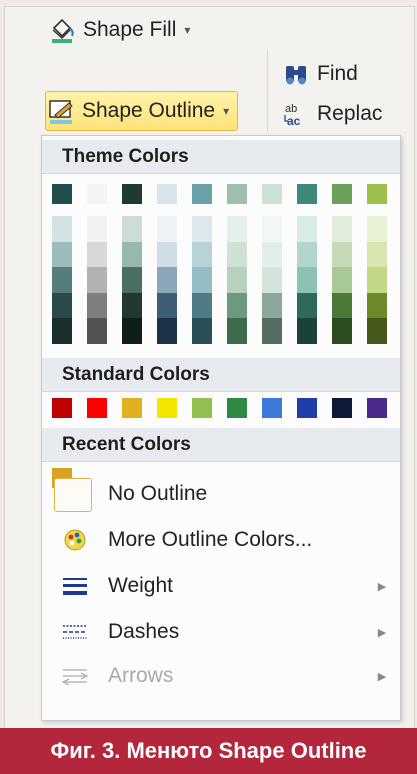 The width and height of the screenshot is (417, 774). I want to click on replace-button: ab ac Replac, so click(331, 114).